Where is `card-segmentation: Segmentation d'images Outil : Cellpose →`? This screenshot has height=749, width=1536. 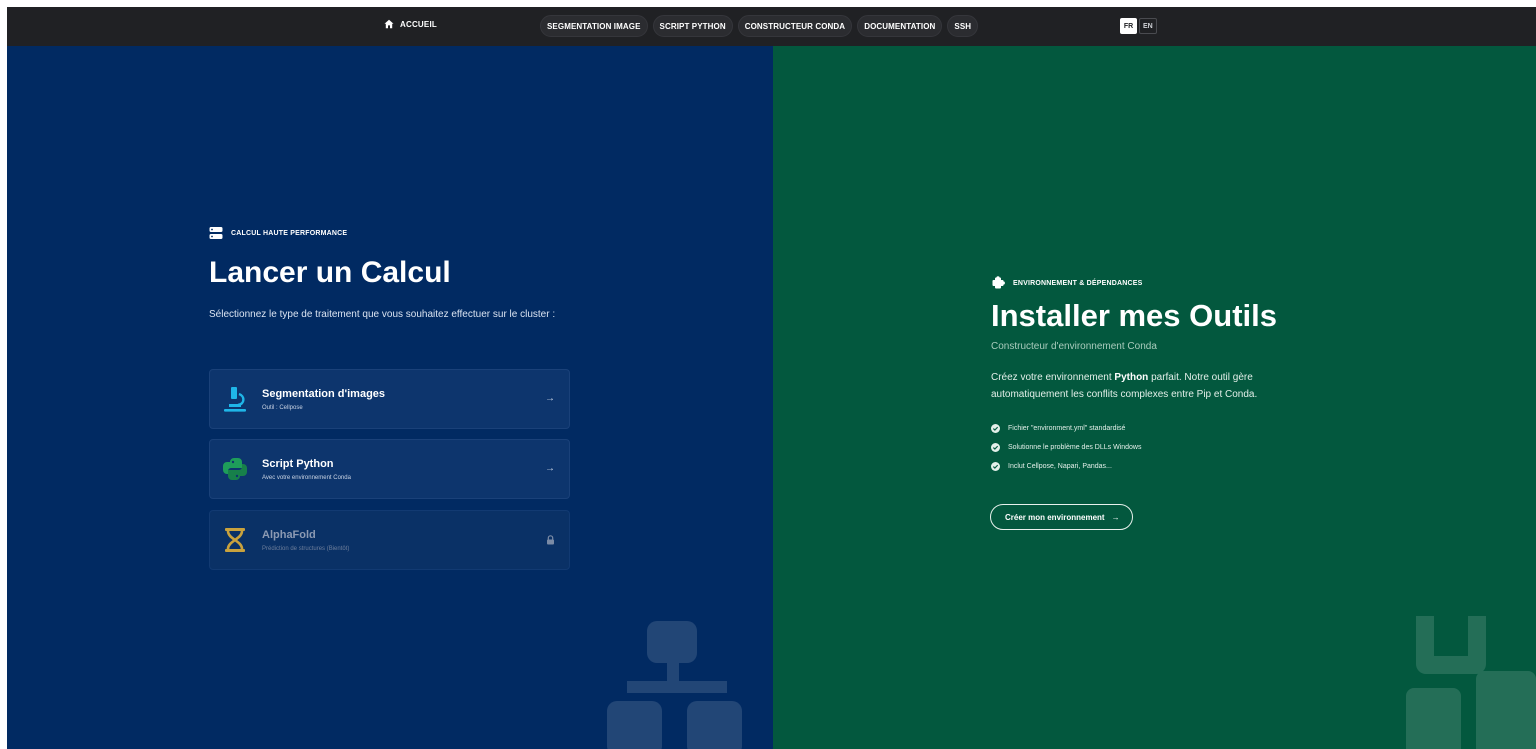
card-segmentation: Segmentation d'images Outil : Cellpose → is located at coordinates (389, 399).